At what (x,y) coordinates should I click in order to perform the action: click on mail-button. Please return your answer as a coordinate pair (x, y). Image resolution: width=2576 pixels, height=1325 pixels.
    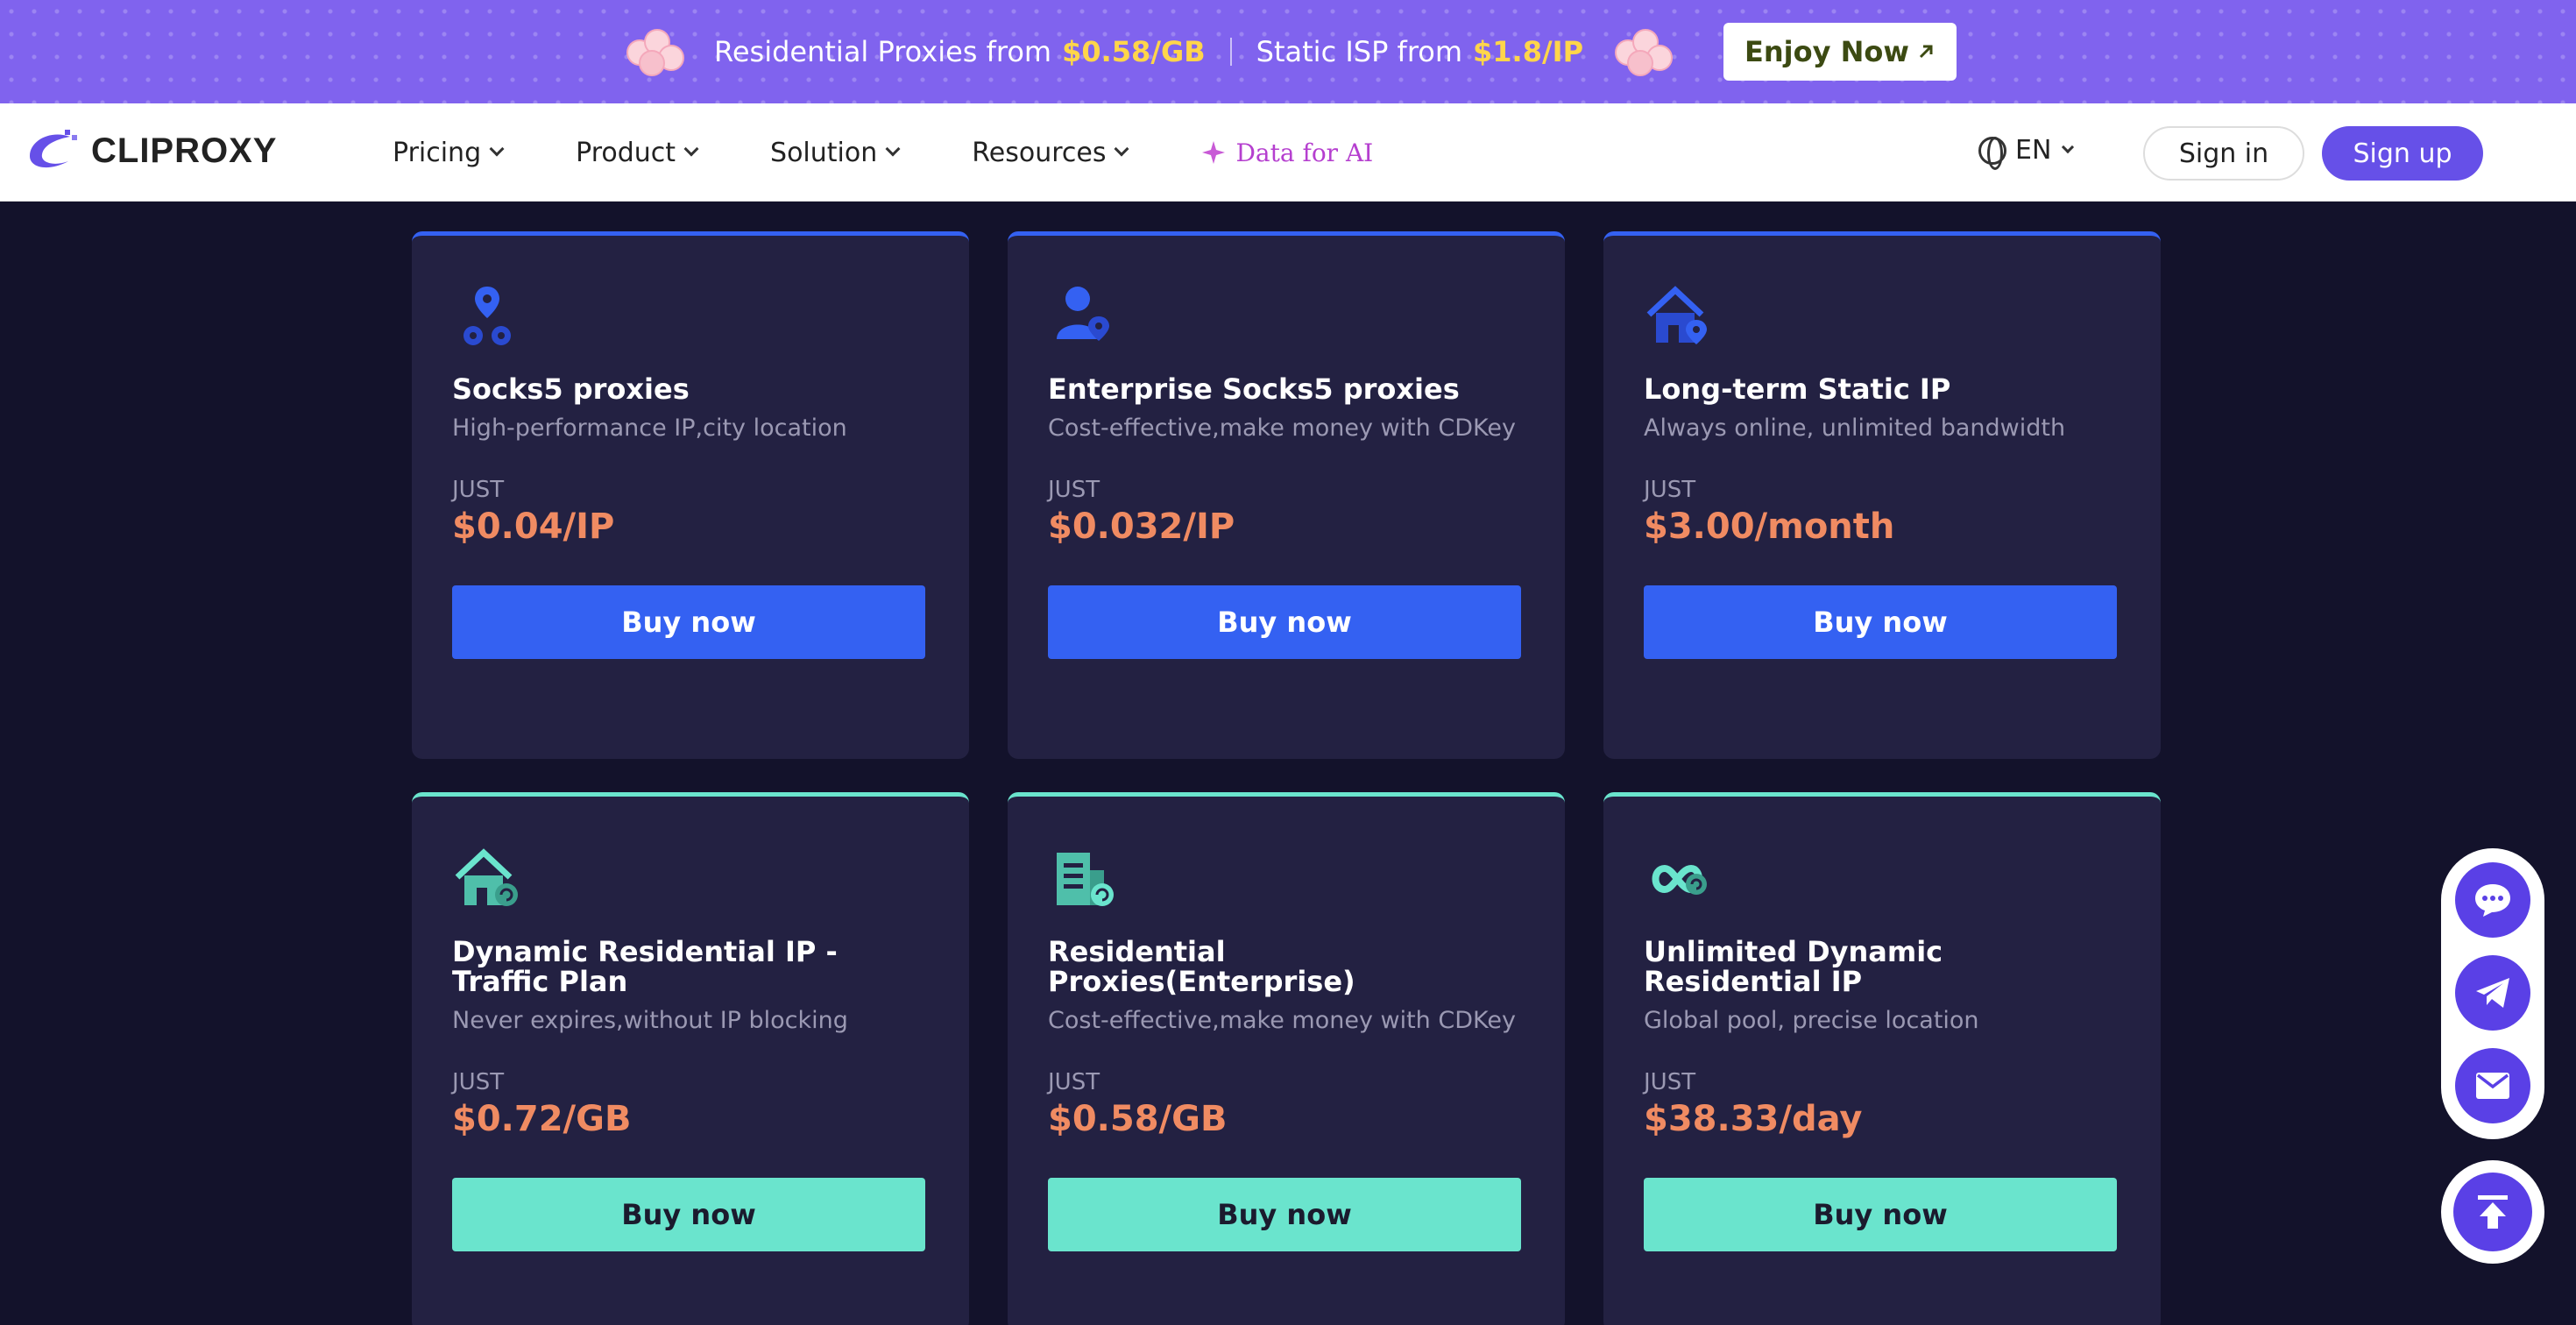
    Looking at the image, I should click on (2492, 1085).